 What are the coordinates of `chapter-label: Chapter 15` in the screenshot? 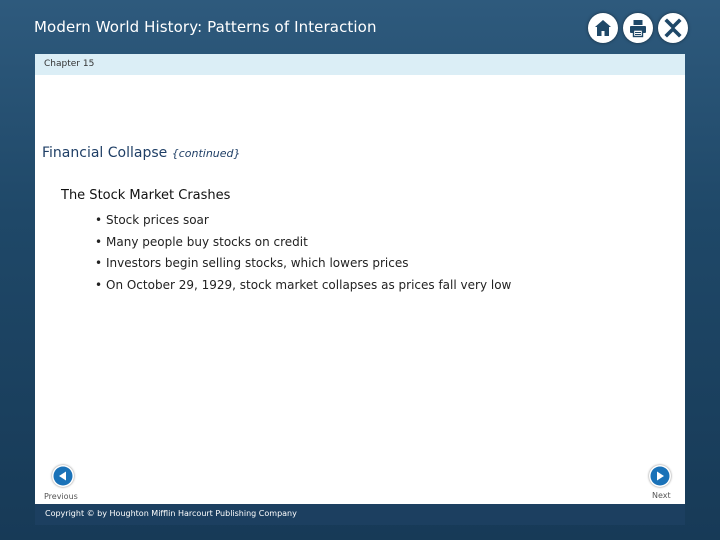 It's located at (69, 64).